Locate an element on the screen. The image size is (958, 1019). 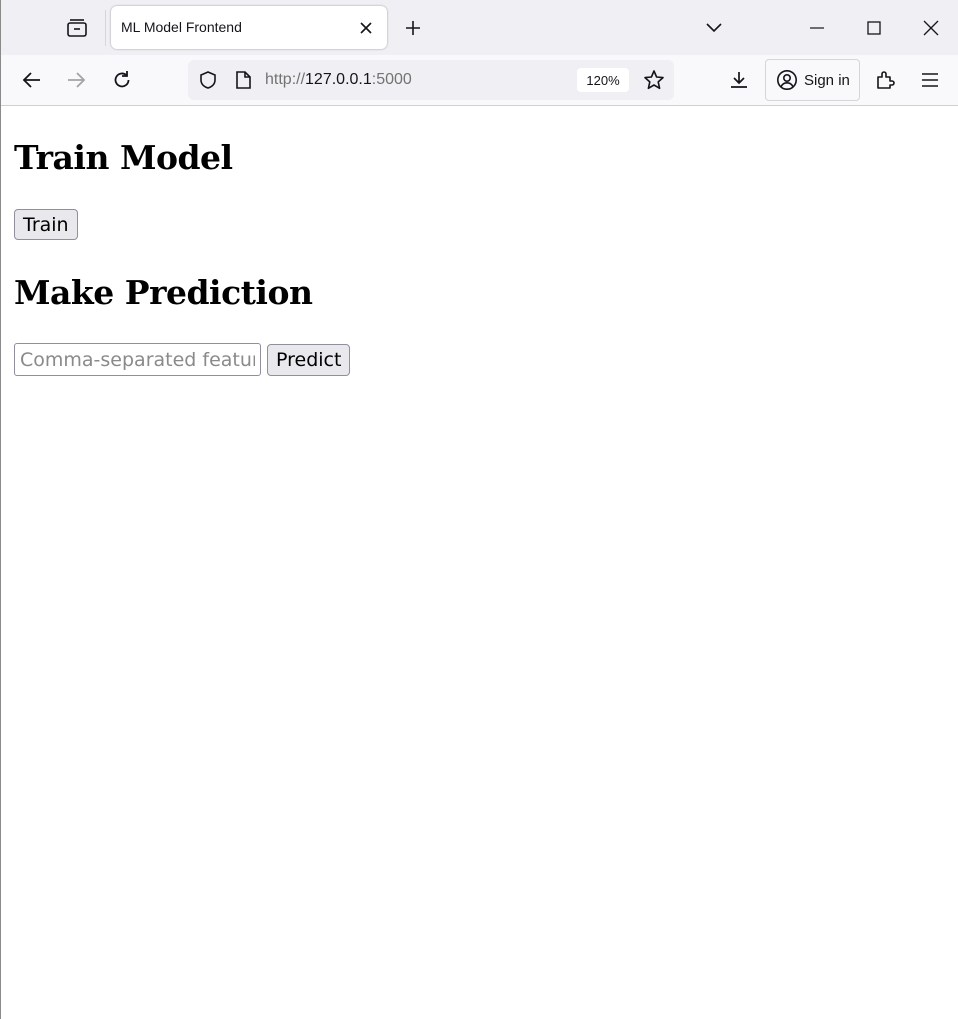
chevron-down-icon is located at coordinates (714, 28).